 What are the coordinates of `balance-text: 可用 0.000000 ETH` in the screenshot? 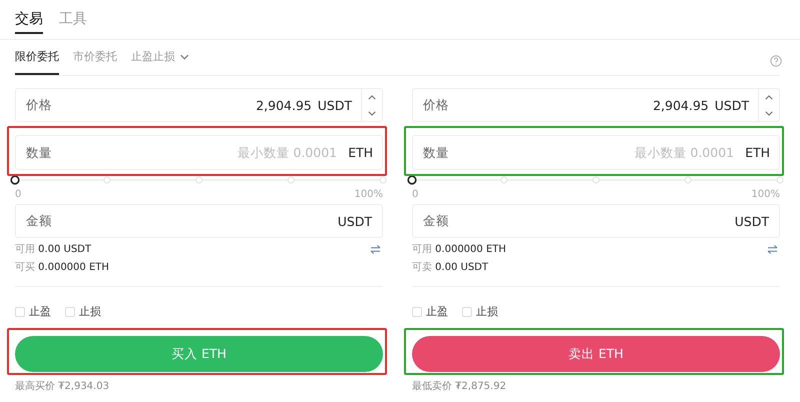 It's located at (459, 249).